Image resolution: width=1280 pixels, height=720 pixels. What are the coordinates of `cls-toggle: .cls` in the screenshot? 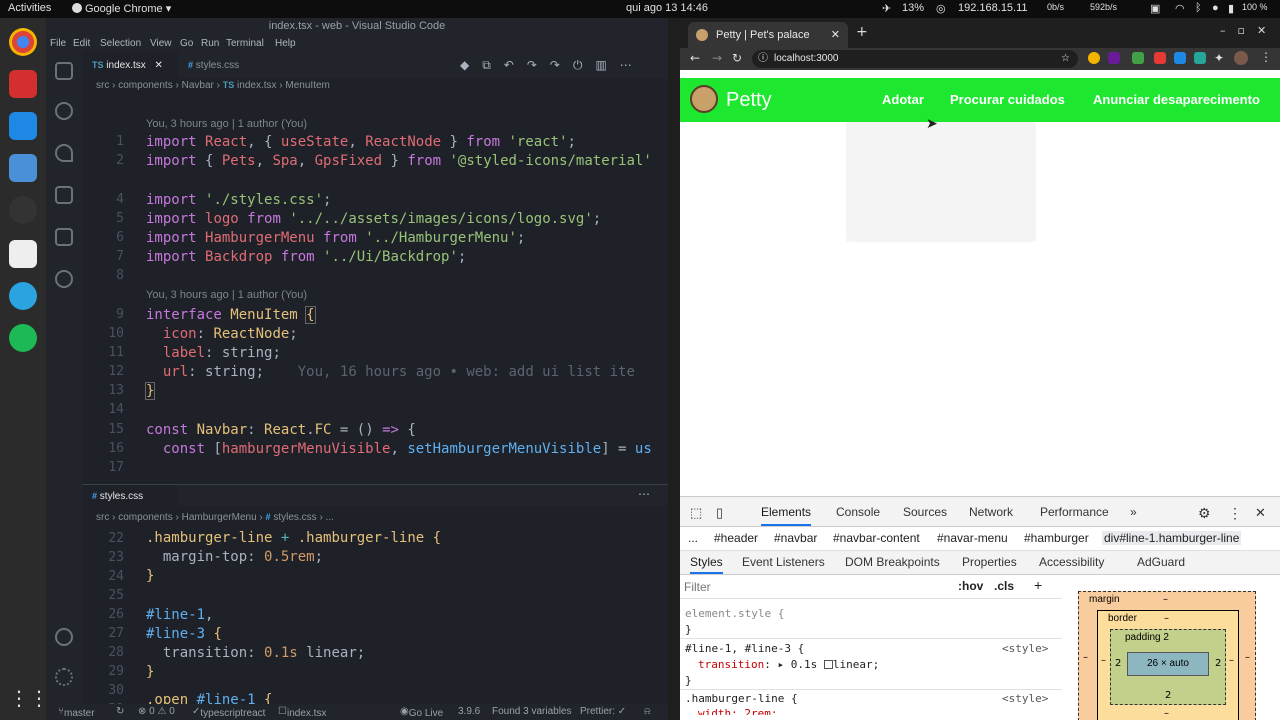 It's located at (1004, 586).